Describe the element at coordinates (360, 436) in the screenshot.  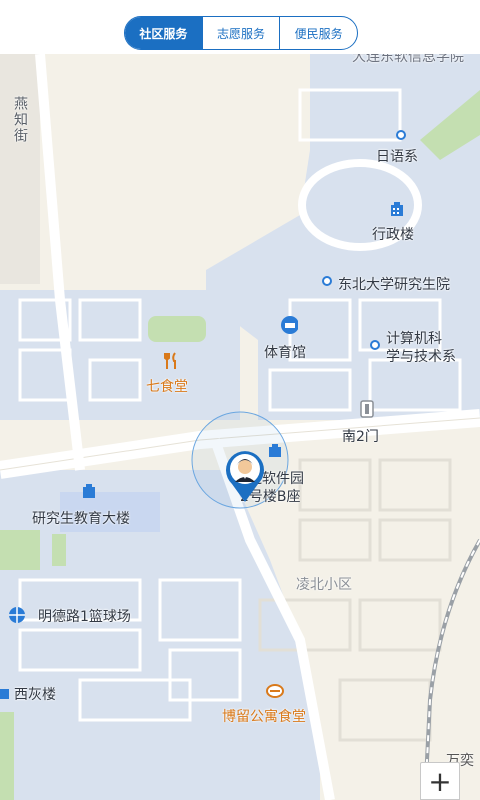
I see `poi-label-nan2men: 南2门` at that location.